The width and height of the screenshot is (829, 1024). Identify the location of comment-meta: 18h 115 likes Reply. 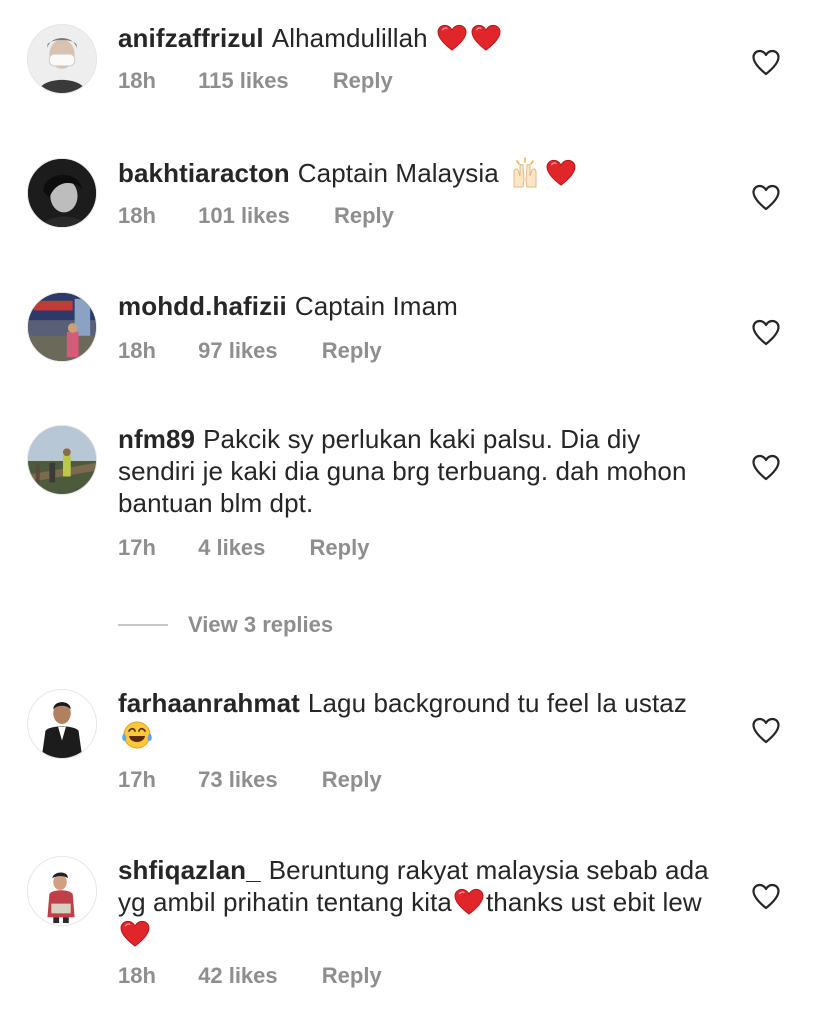
(255, 81).